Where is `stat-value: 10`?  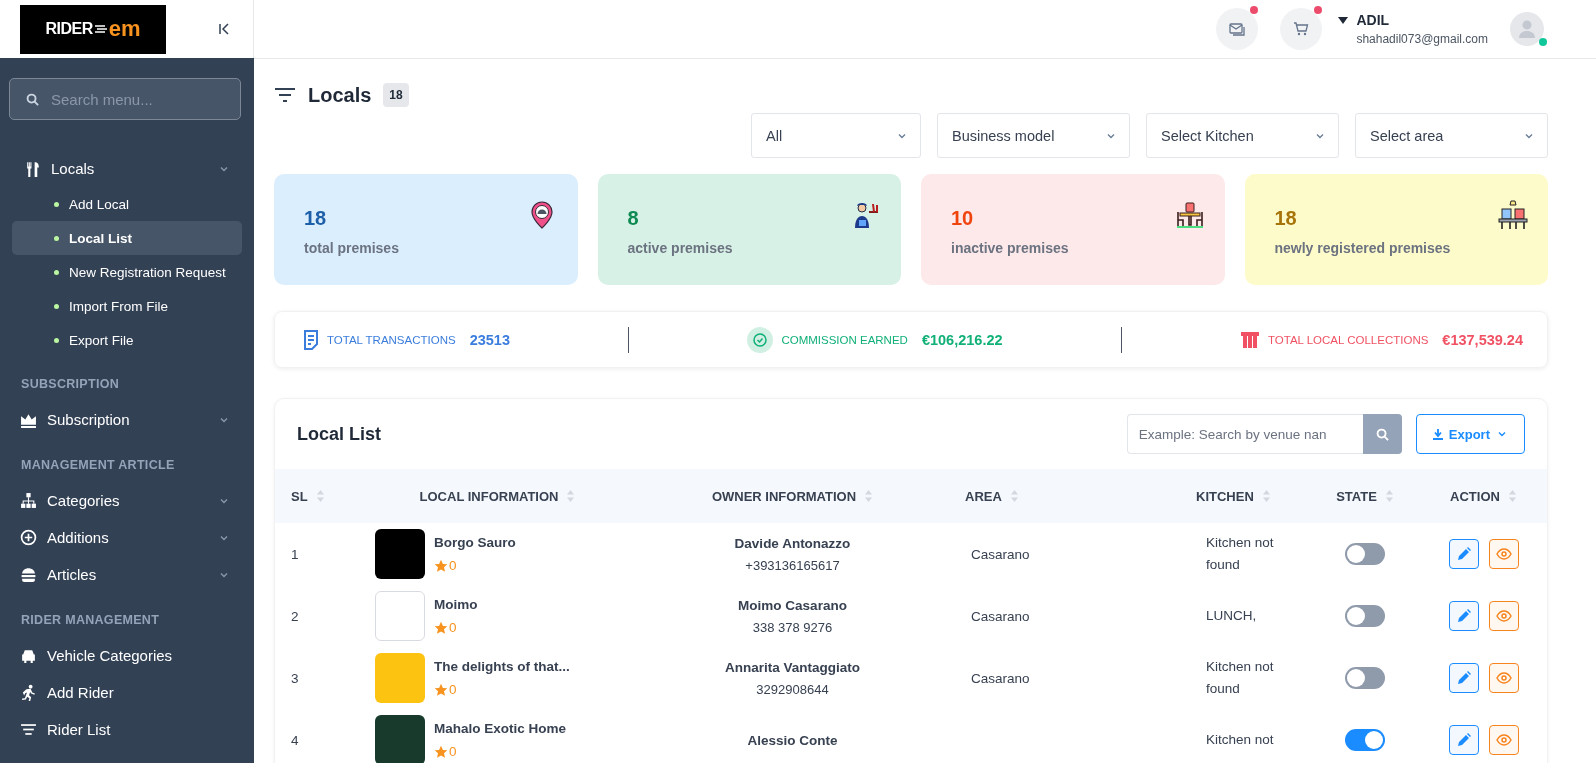 stat-value: 10 is located at coordinates (963, 218).